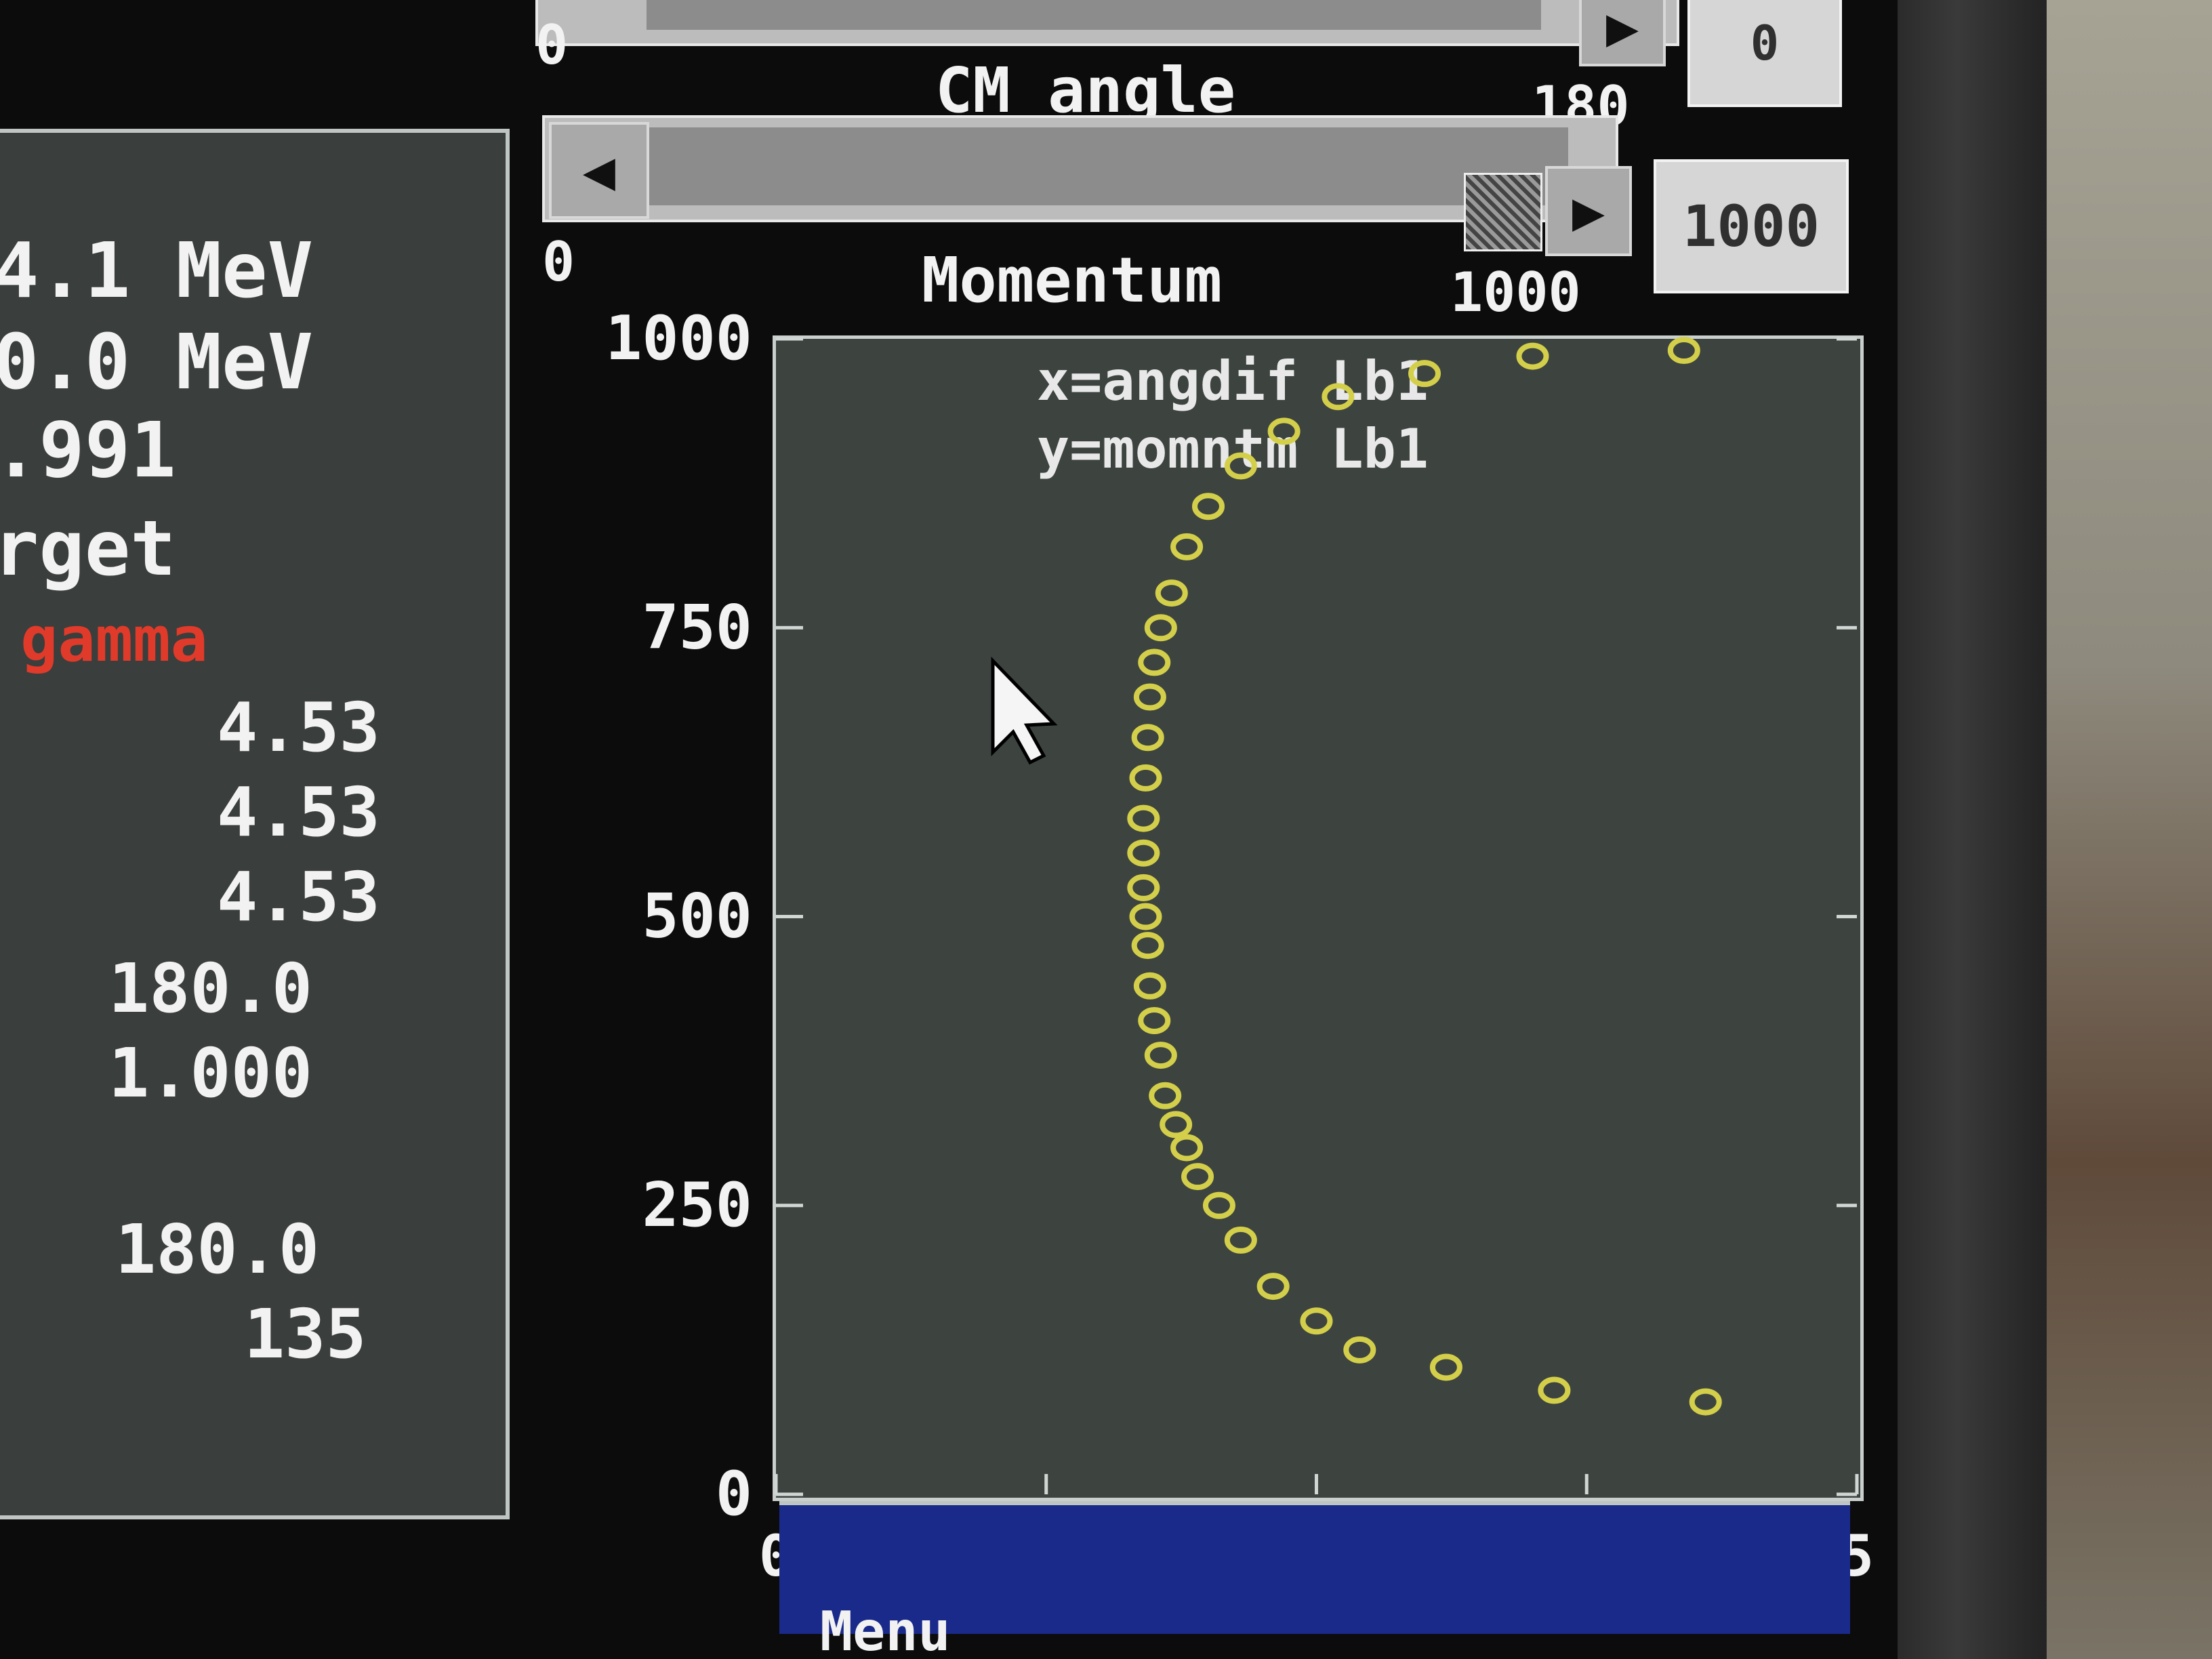  Describe the element at coordinates (1314, 1580) in the screenshot. I see `taskbar: Menu` at that location.